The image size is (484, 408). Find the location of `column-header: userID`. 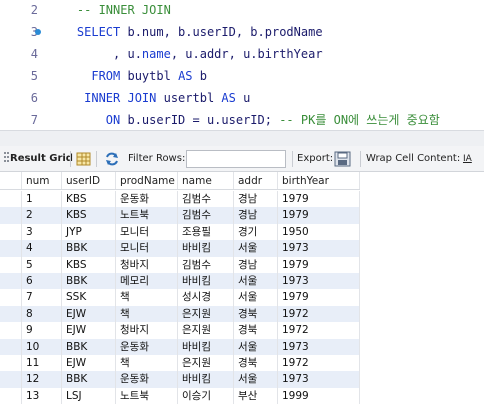

column-header: userID is located at coordinates (89, 180).